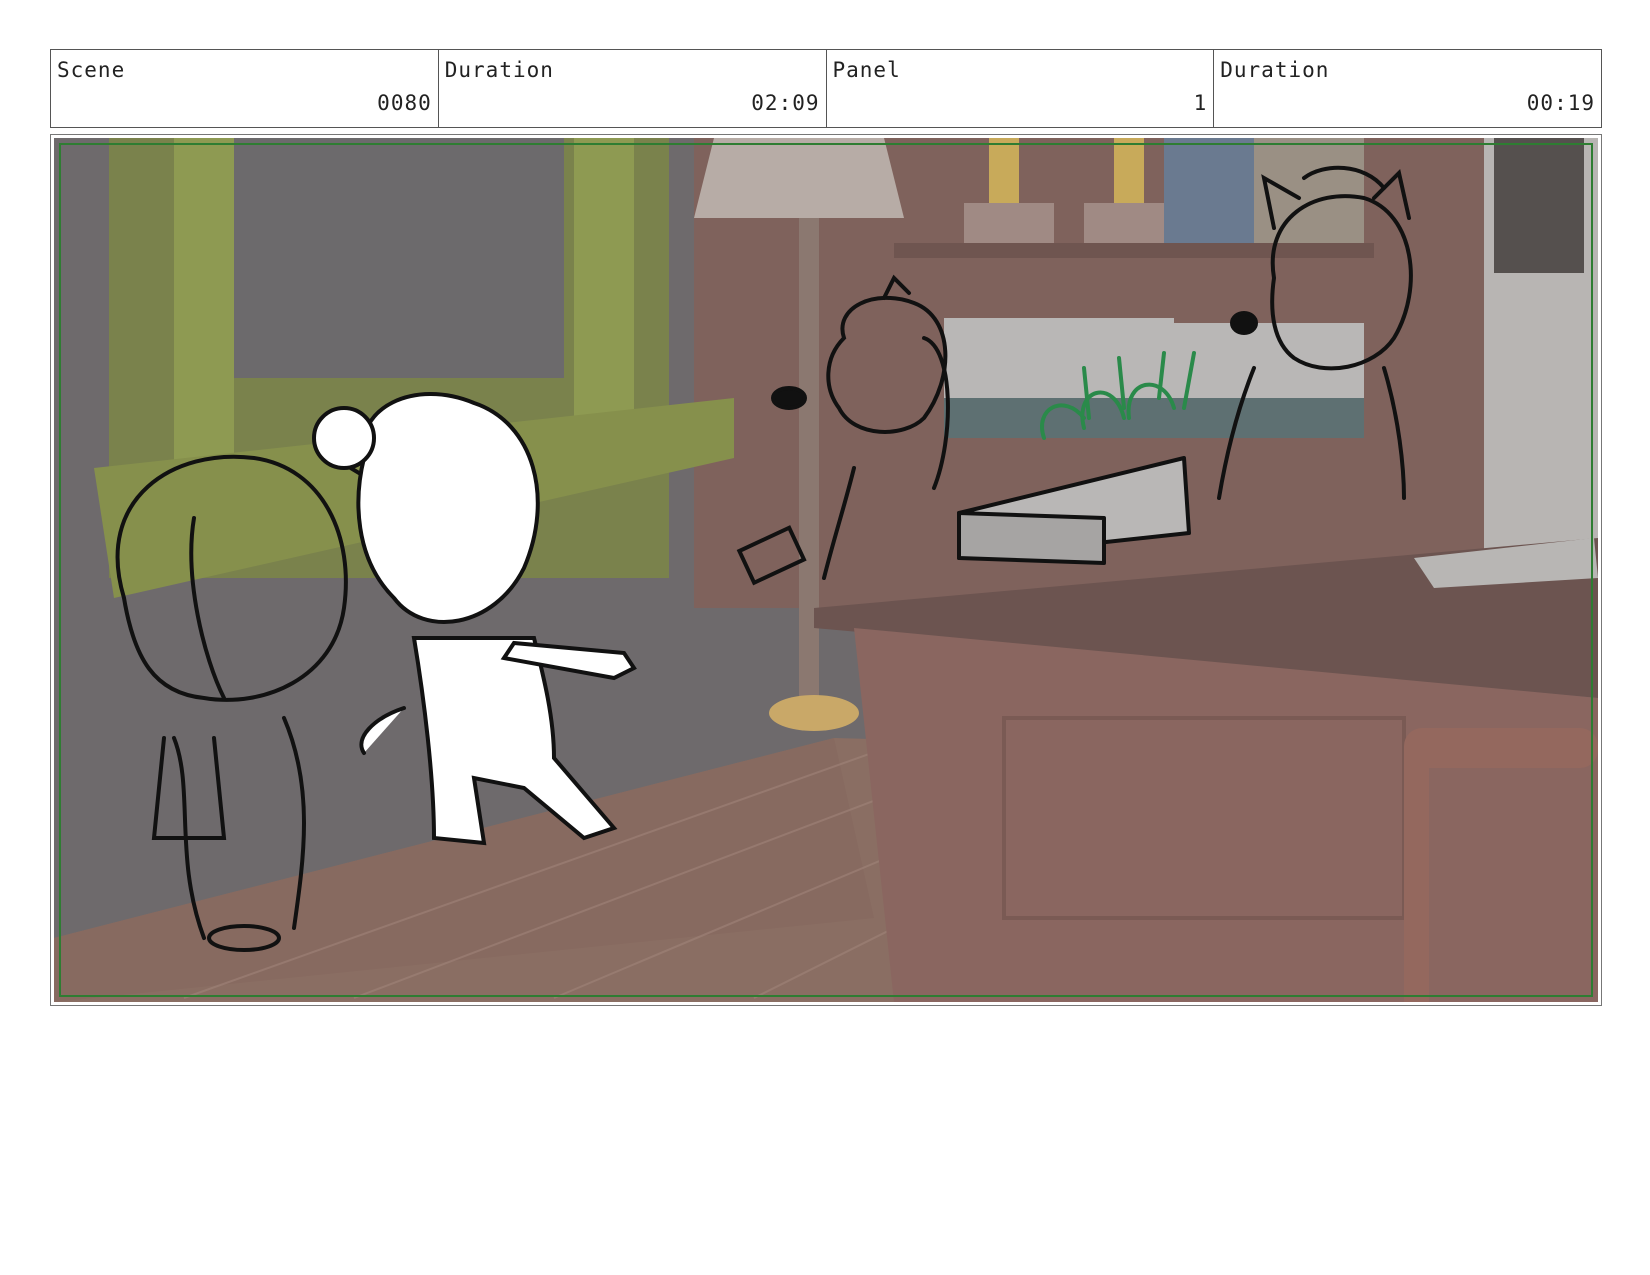 This screenshot has height=1275, width=1650. What do you see at coordinates (91, 70) in the screenshot?
I see `scene-label: Scene` at bounding box center [91, 70].